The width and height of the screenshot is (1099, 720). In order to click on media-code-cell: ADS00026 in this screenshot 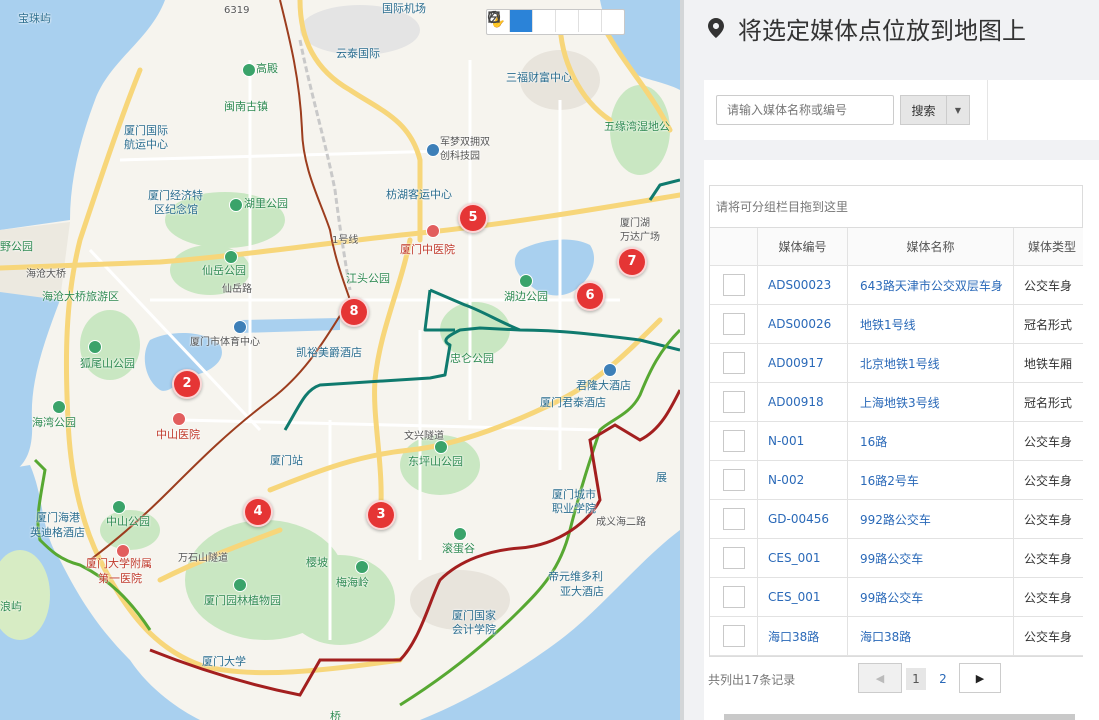, I will do `click(803, 324)`.